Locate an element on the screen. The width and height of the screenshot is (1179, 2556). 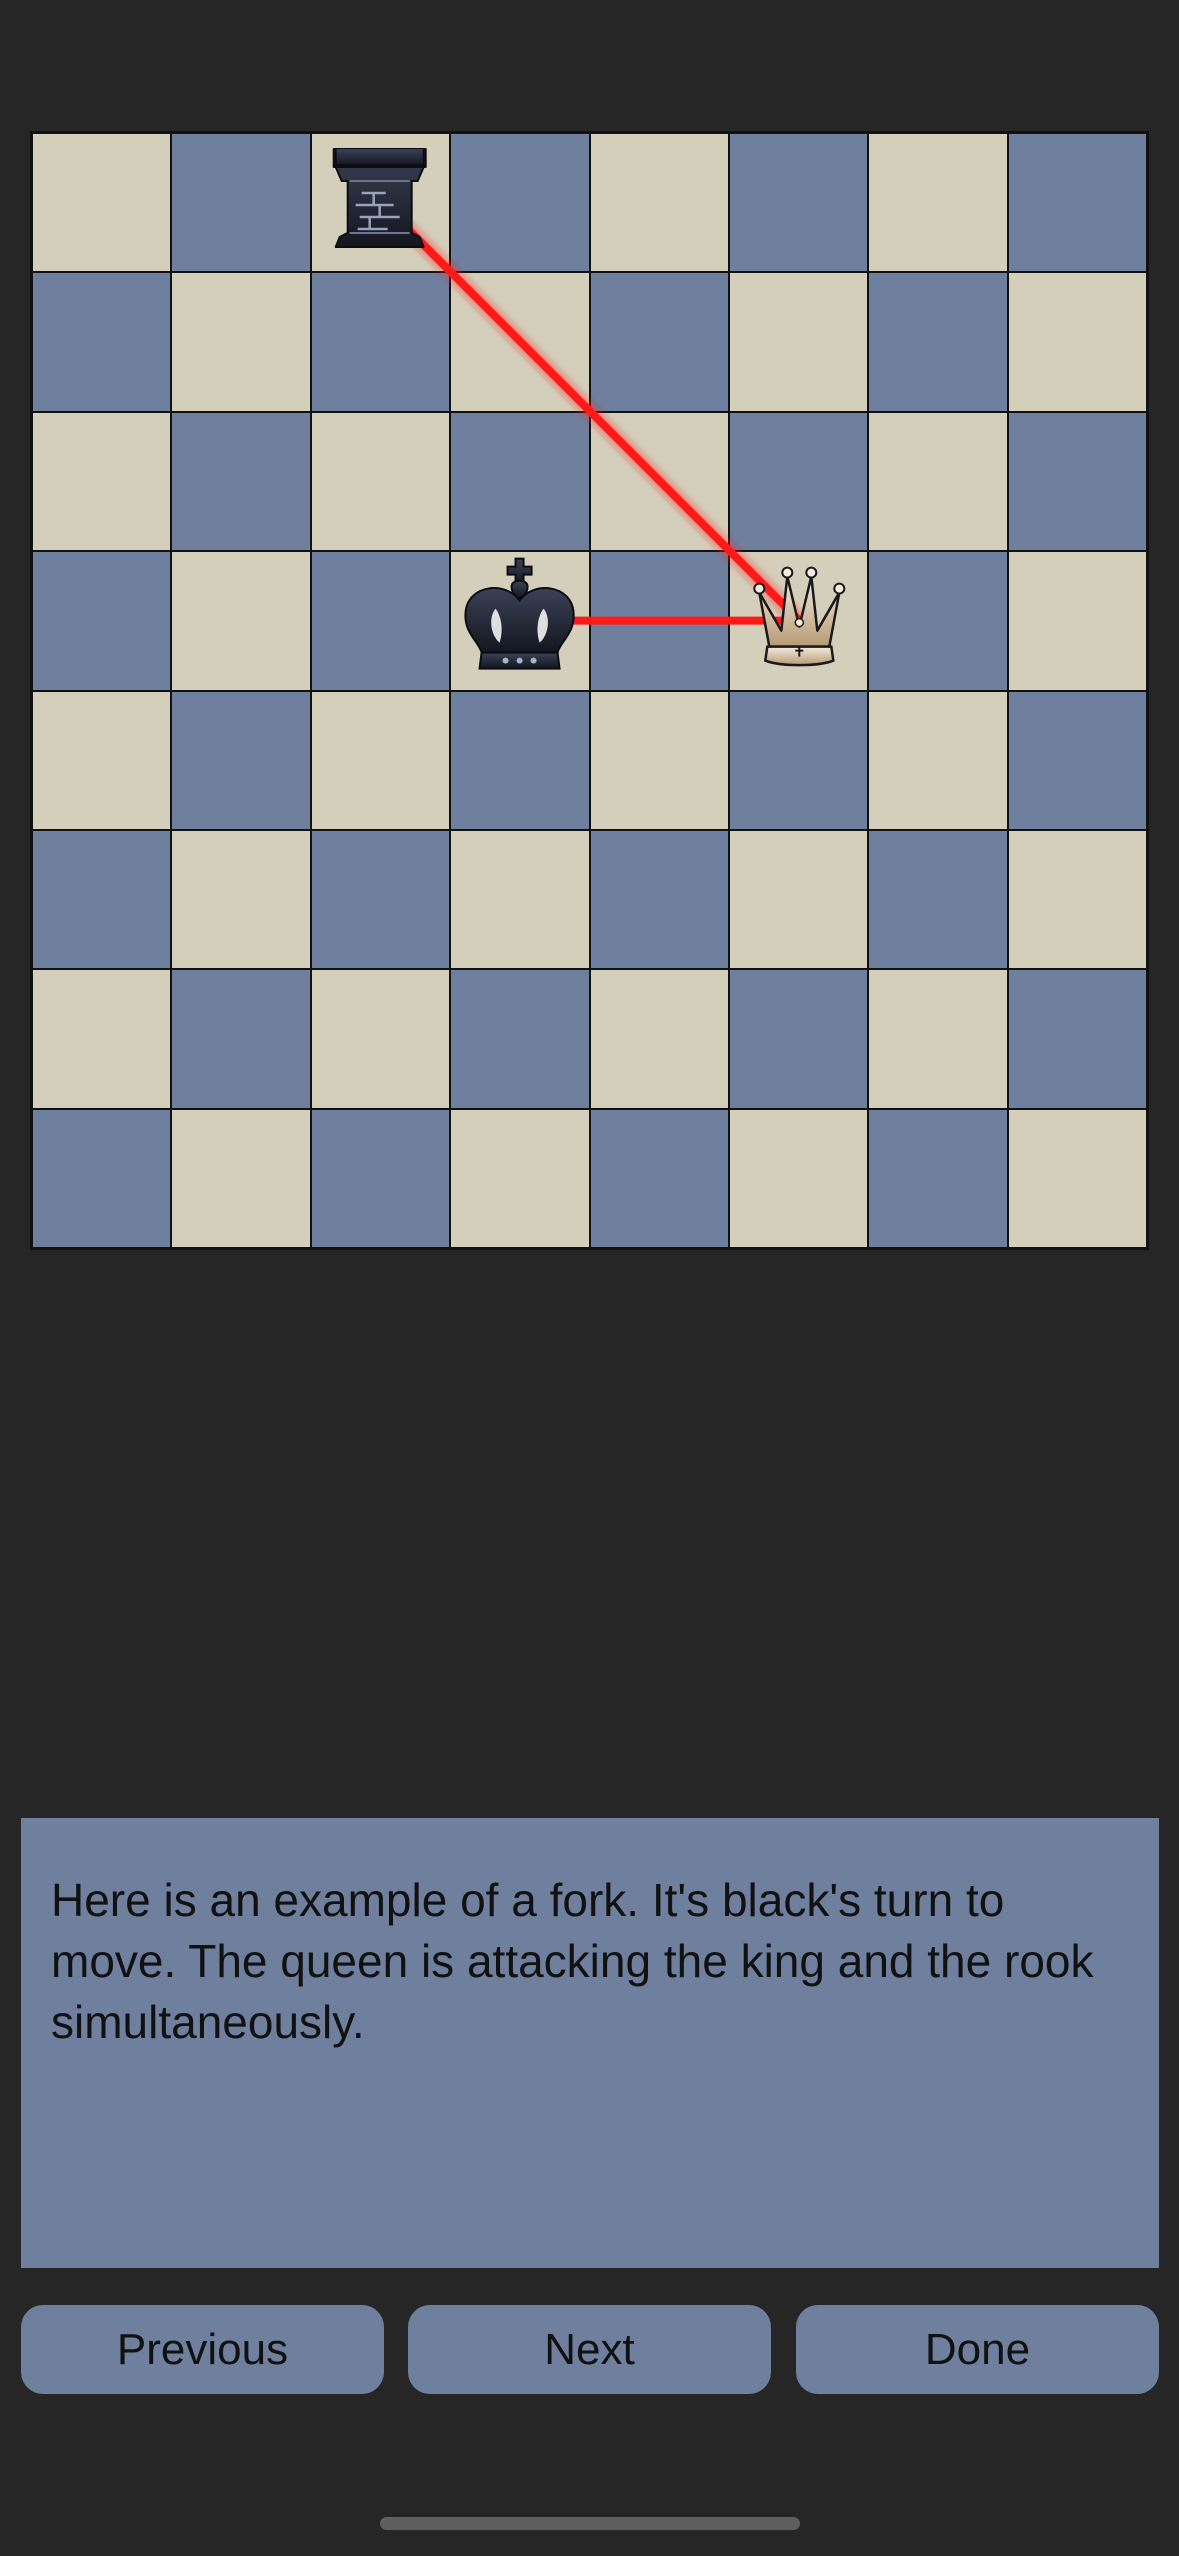
square-h8 is located at coordinates (1077, 203).